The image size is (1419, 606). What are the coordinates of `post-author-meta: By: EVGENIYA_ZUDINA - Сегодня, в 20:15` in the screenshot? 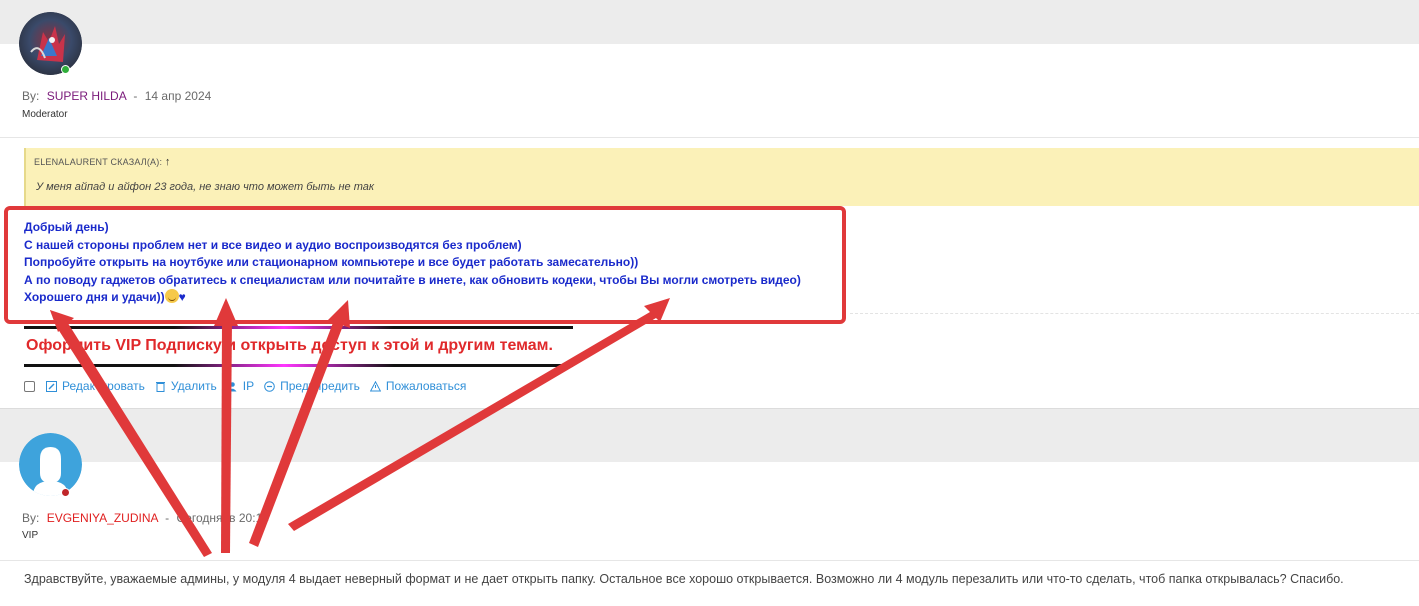 It's located at (145, 518).